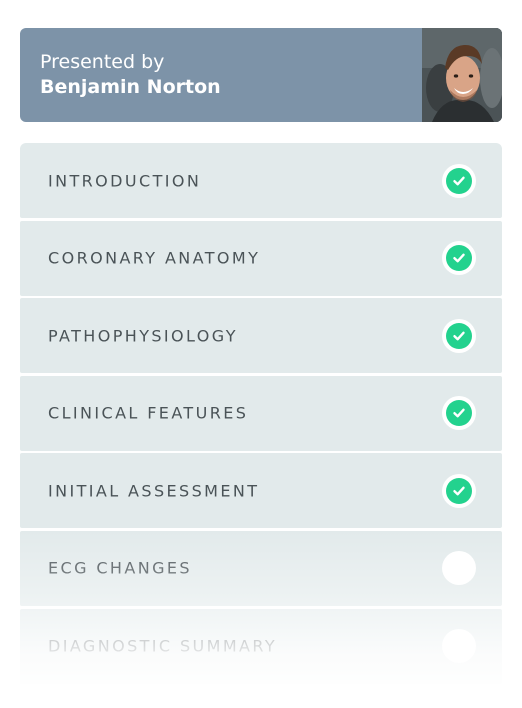 This screenshot has height=708, width=522. Describe the element at coordinates (261, 336) in the screenshot. I see `lesson-item-pathophysiology: PATHOPHYSIOLOGY` at that location.